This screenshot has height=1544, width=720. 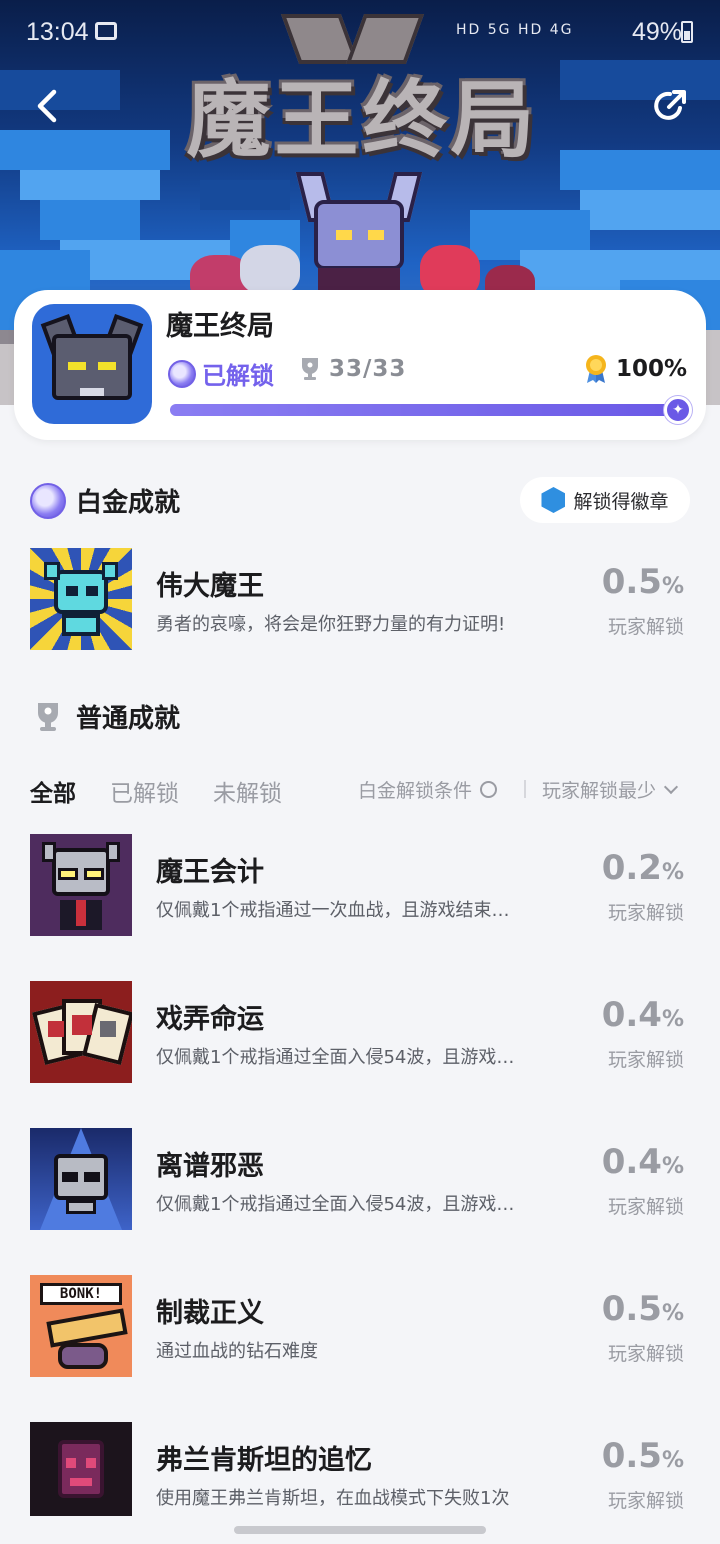 I want to click on trophy-count-text: 33/33, so click(x=368, y=369).